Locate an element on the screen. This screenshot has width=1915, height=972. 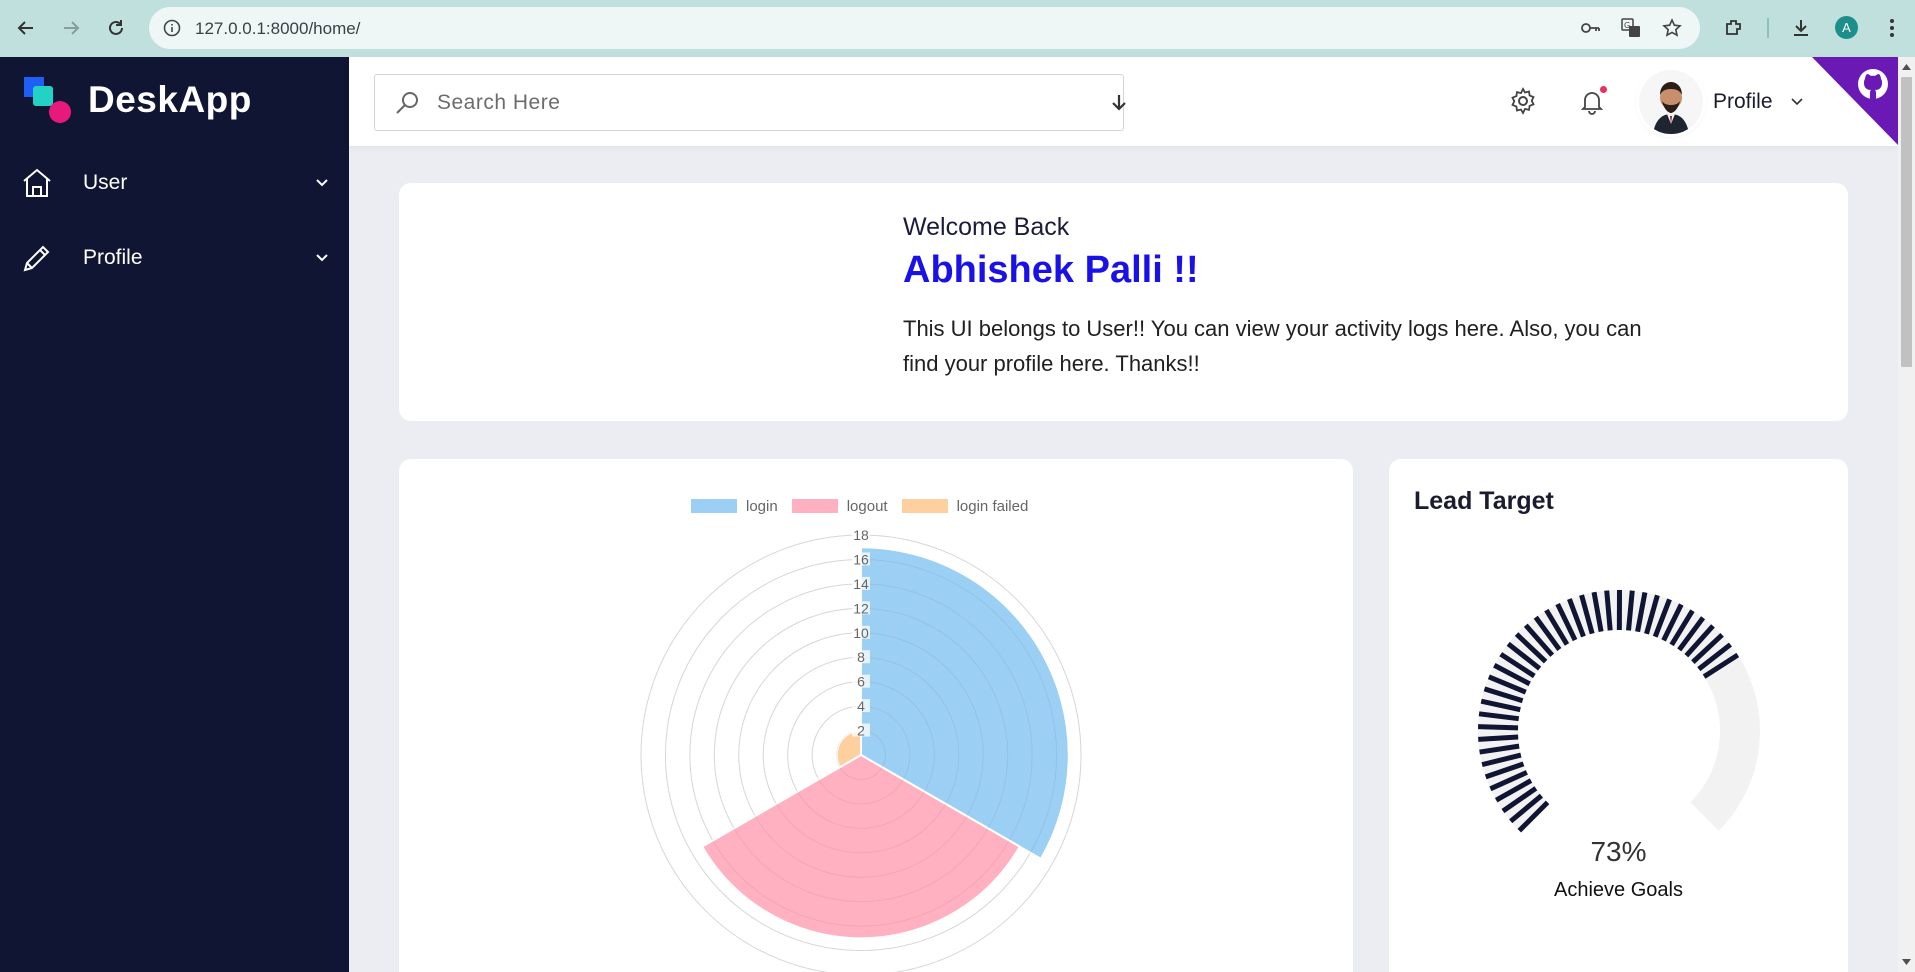
back-arrow-icon is located at coordinates (25, 28).